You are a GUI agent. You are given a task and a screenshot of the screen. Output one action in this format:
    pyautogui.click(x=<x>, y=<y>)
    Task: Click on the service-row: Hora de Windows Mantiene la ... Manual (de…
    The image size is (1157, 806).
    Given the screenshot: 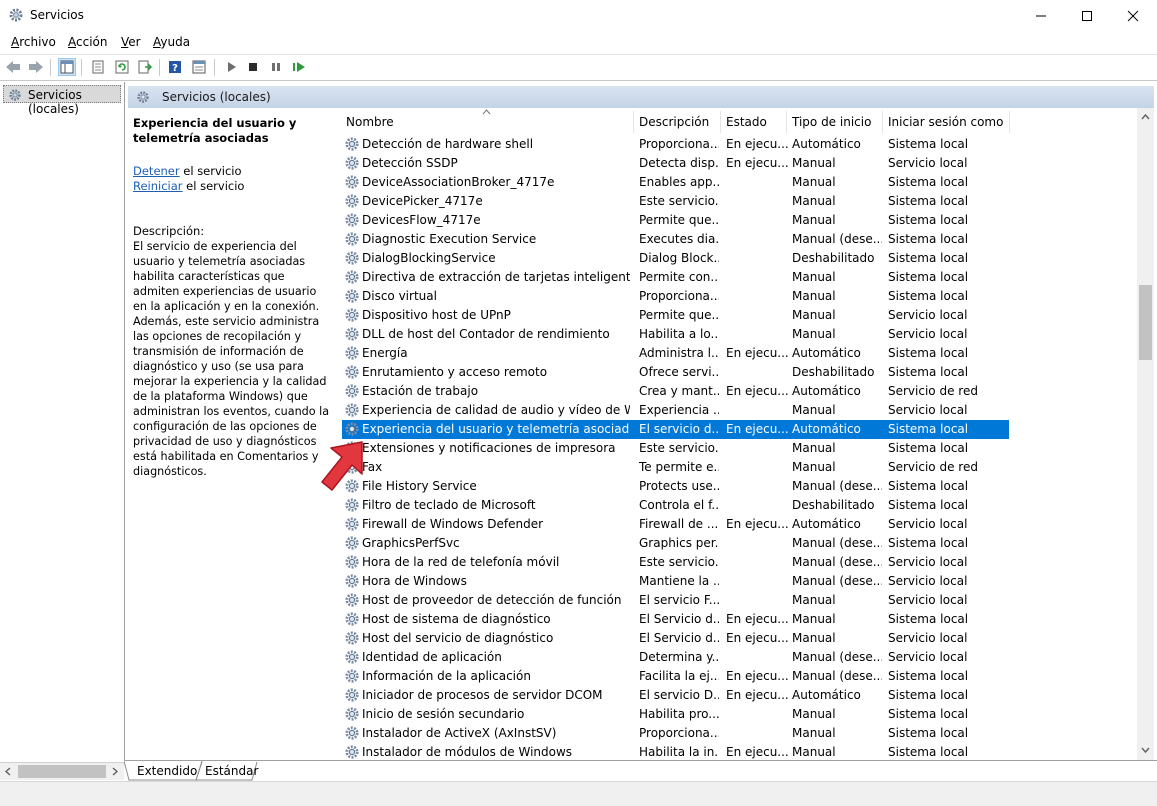 What is the action you would take?
    pyautogui.click(x=675, y=581)
    